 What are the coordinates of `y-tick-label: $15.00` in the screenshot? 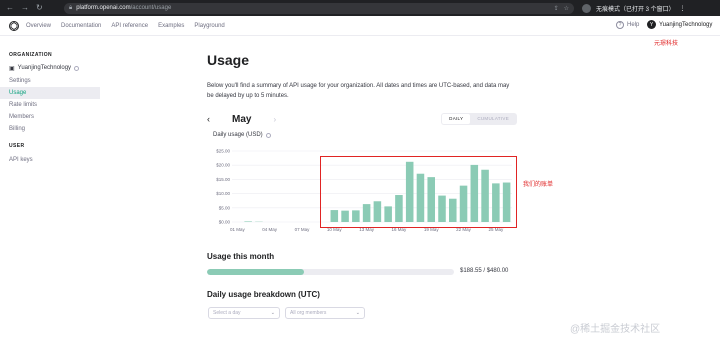 It's located at (223, 179).